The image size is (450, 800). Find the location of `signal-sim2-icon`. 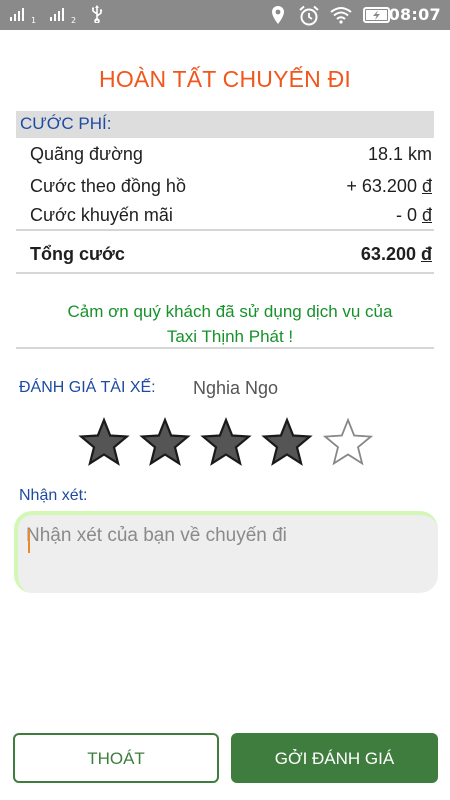

signal-sim2-icon is located at coordinates (60, 14).